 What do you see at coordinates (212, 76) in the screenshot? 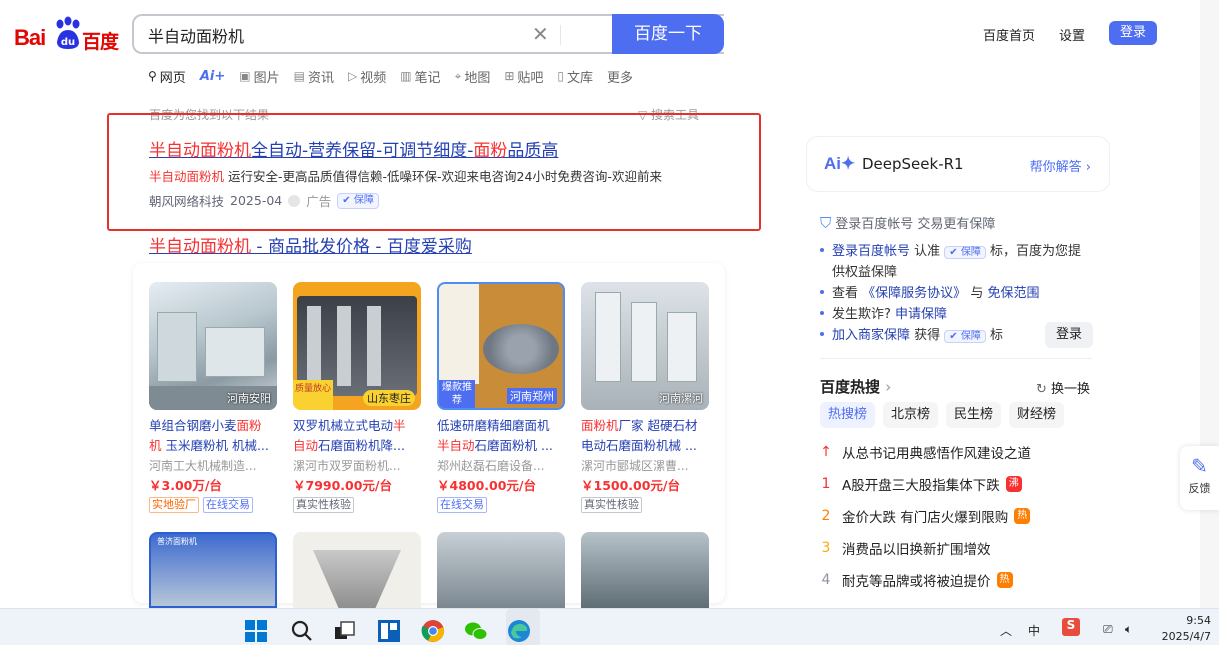
I see `tab-ai: Ai+` at bounding box center [212, 76].